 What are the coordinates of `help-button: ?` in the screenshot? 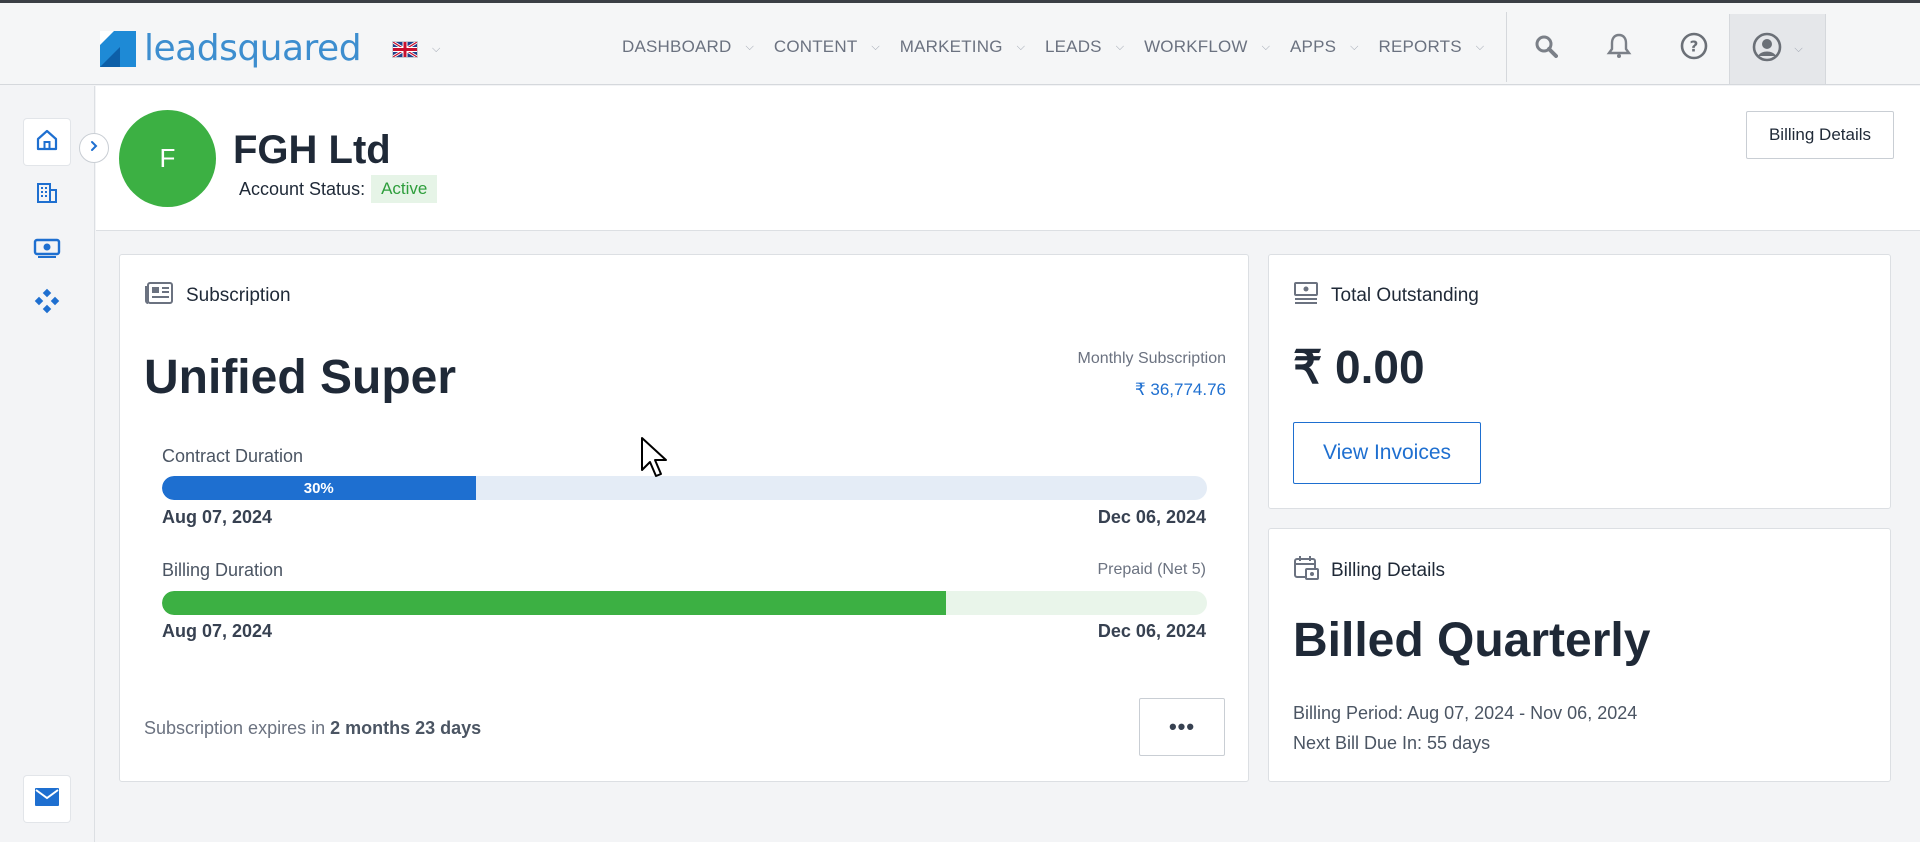 It's located at (1694, 48).